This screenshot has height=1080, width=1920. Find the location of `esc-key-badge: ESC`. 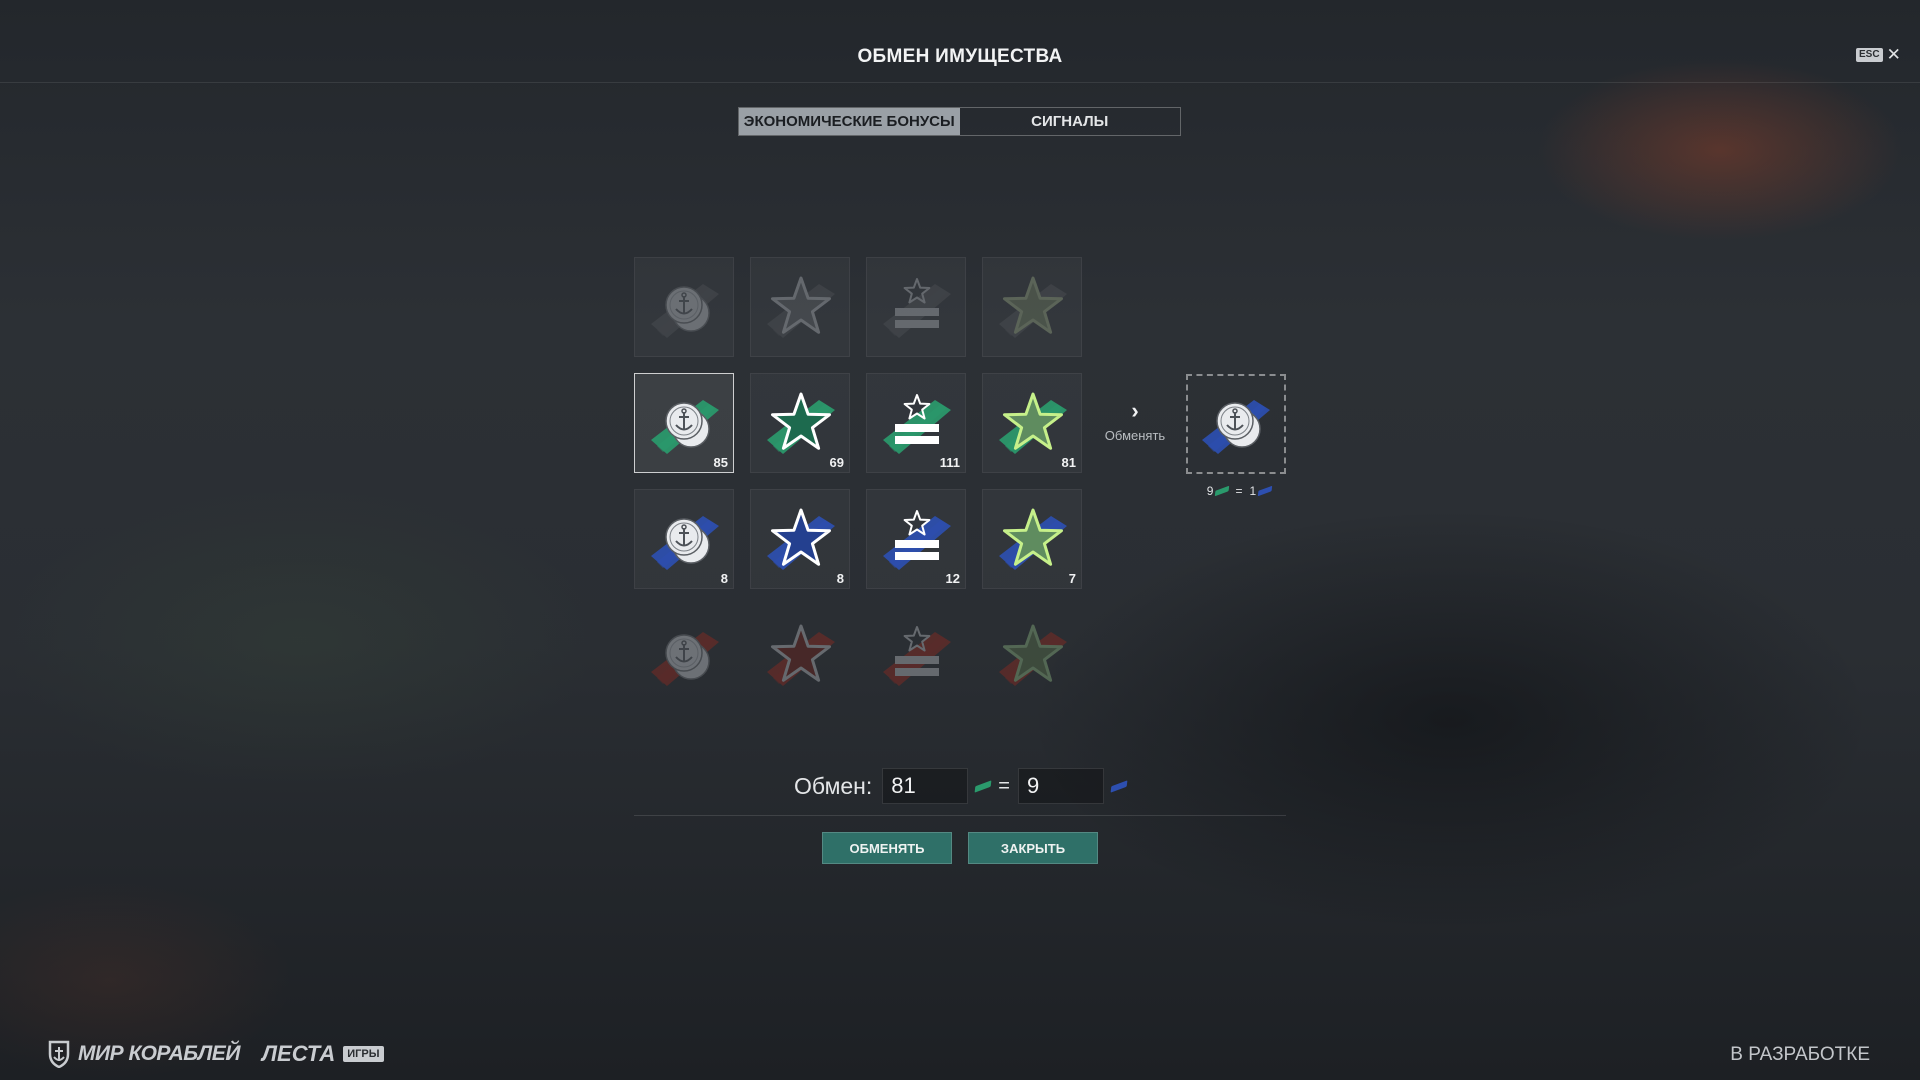

esc-key-badge: ESC is located at coordinates (1869, 55).